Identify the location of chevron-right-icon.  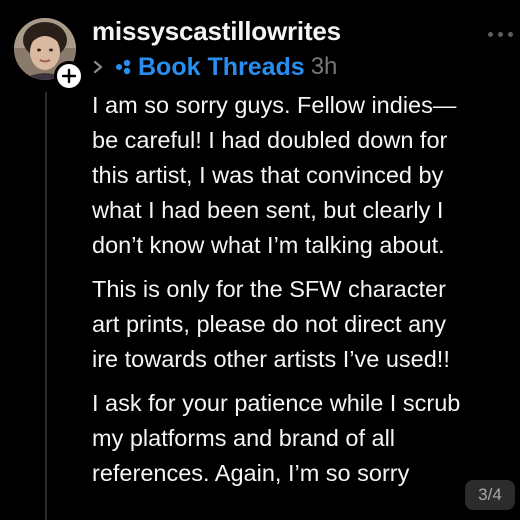
(99, 67).